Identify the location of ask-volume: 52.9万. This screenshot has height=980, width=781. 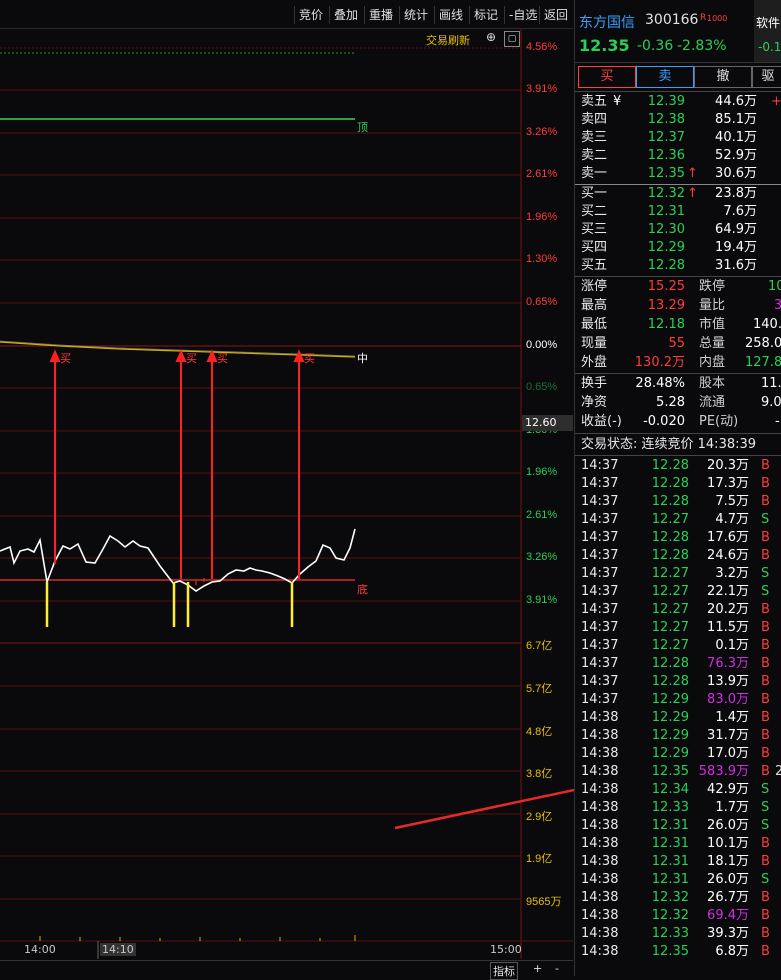
(736, 155).